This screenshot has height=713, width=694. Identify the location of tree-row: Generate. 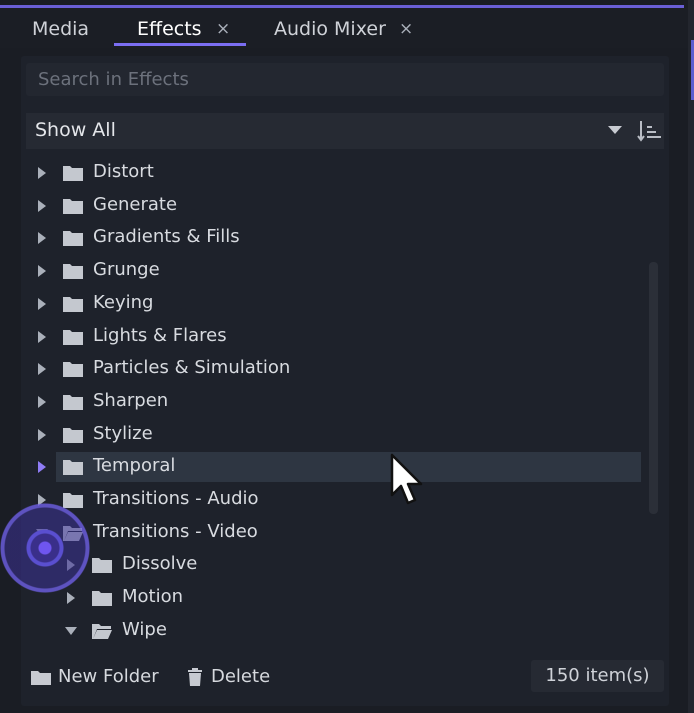
(336, 206).